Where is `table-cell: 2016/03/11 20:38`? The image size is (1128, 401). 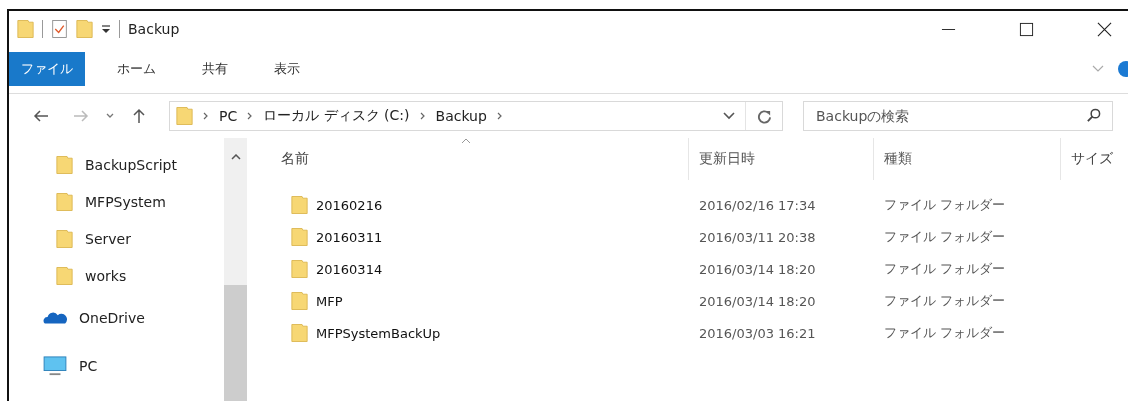 table-cell: 2016/03/11 20:38 is located at coordinates (757, 237).